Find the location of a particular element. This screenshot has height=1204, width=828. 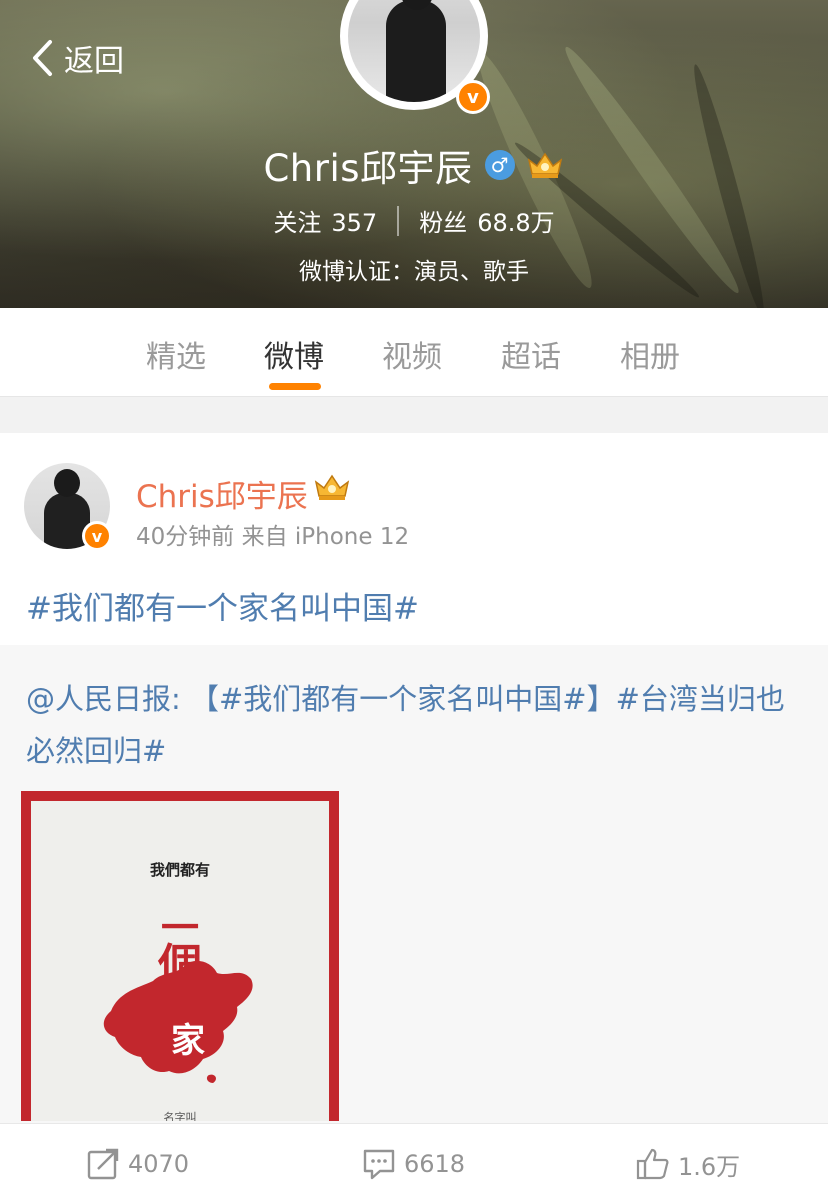

thumbs-up-icon is located at coordinates (652, 1164).